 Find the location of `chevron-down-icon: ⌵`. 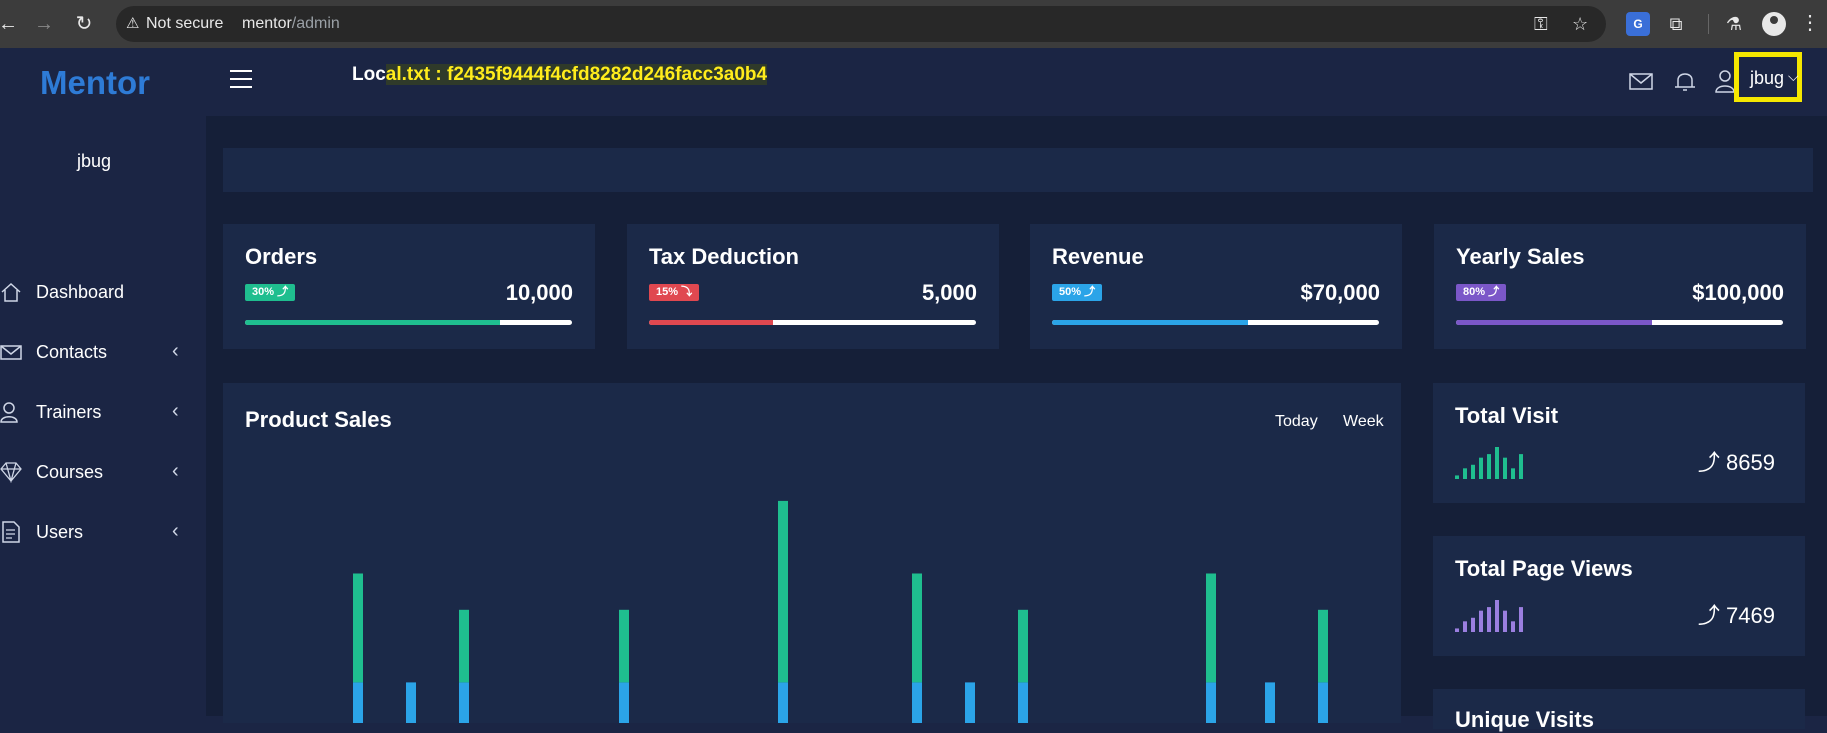

chevron-down-icon: ⌵ is located at coordinates (1793, 76).